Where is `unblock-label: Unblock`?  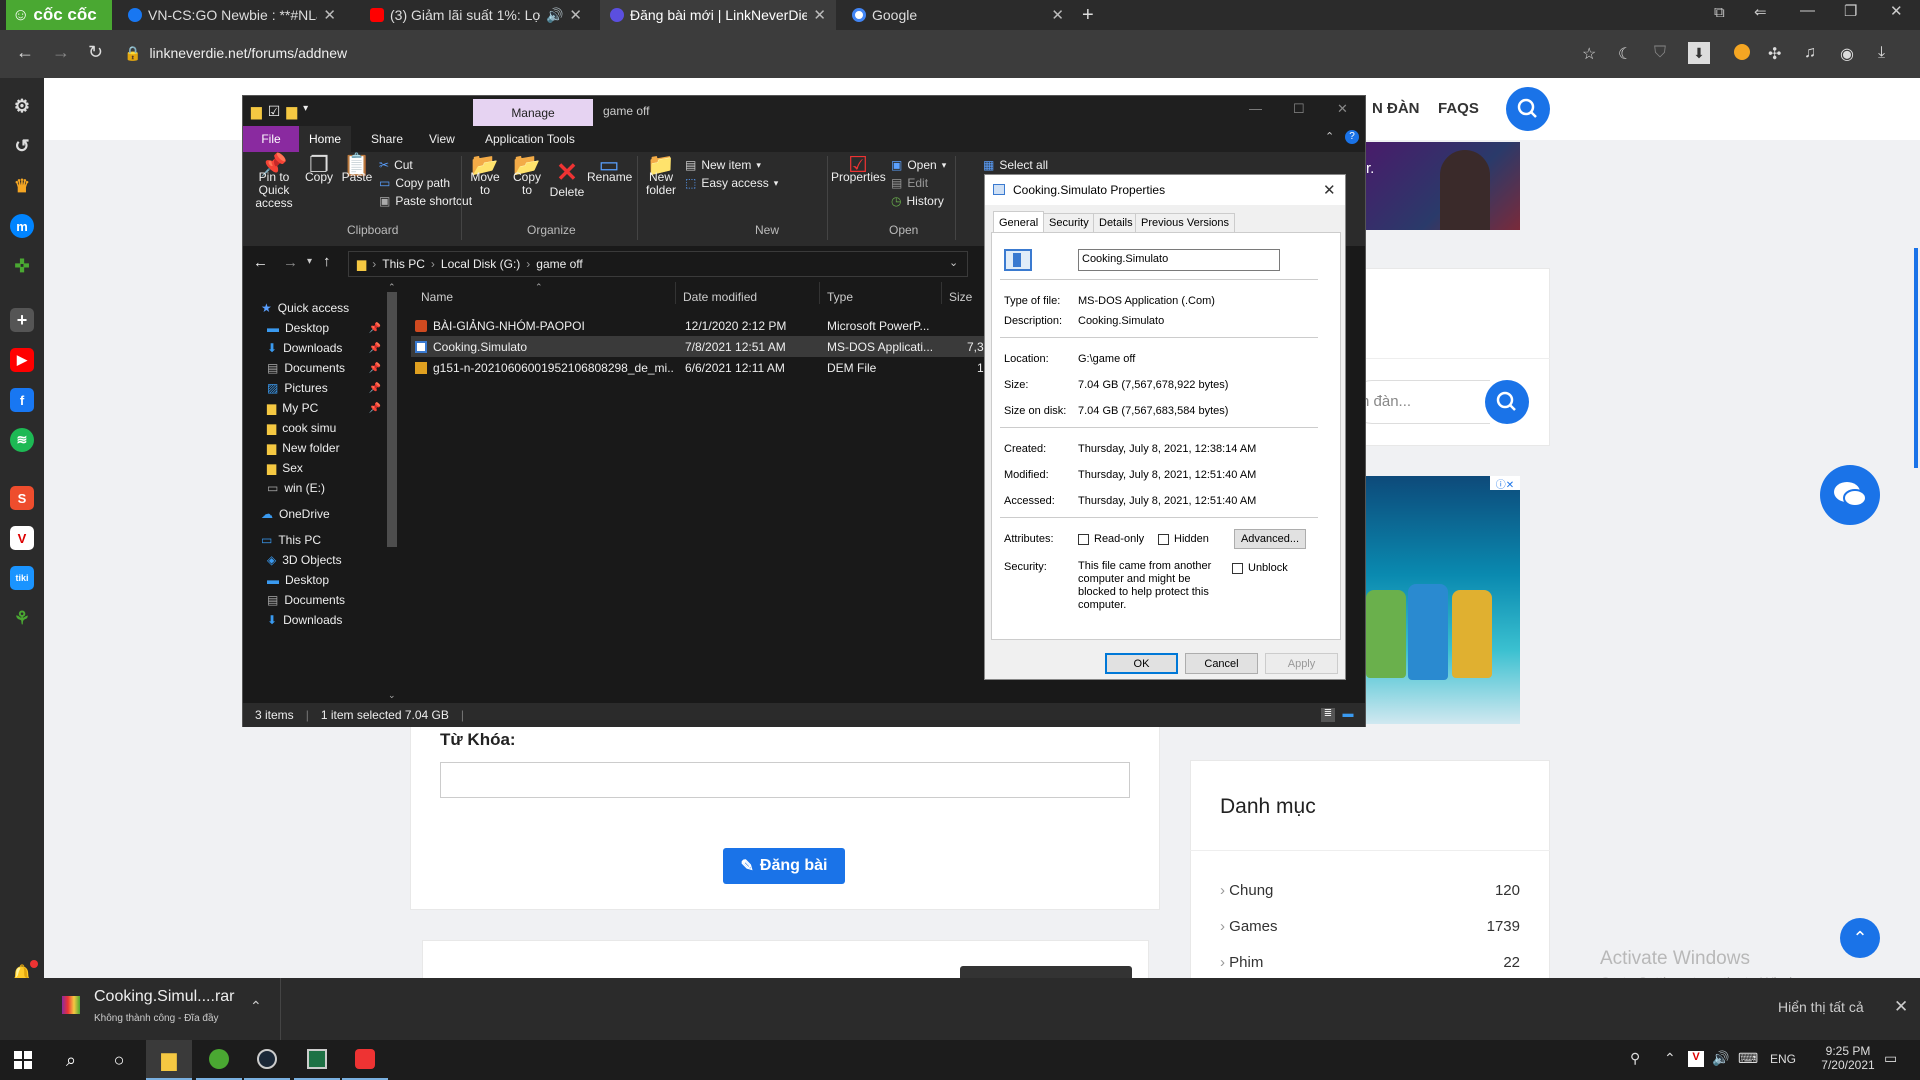
unblock-label: Unblock is located at coordinates (1268, 568).